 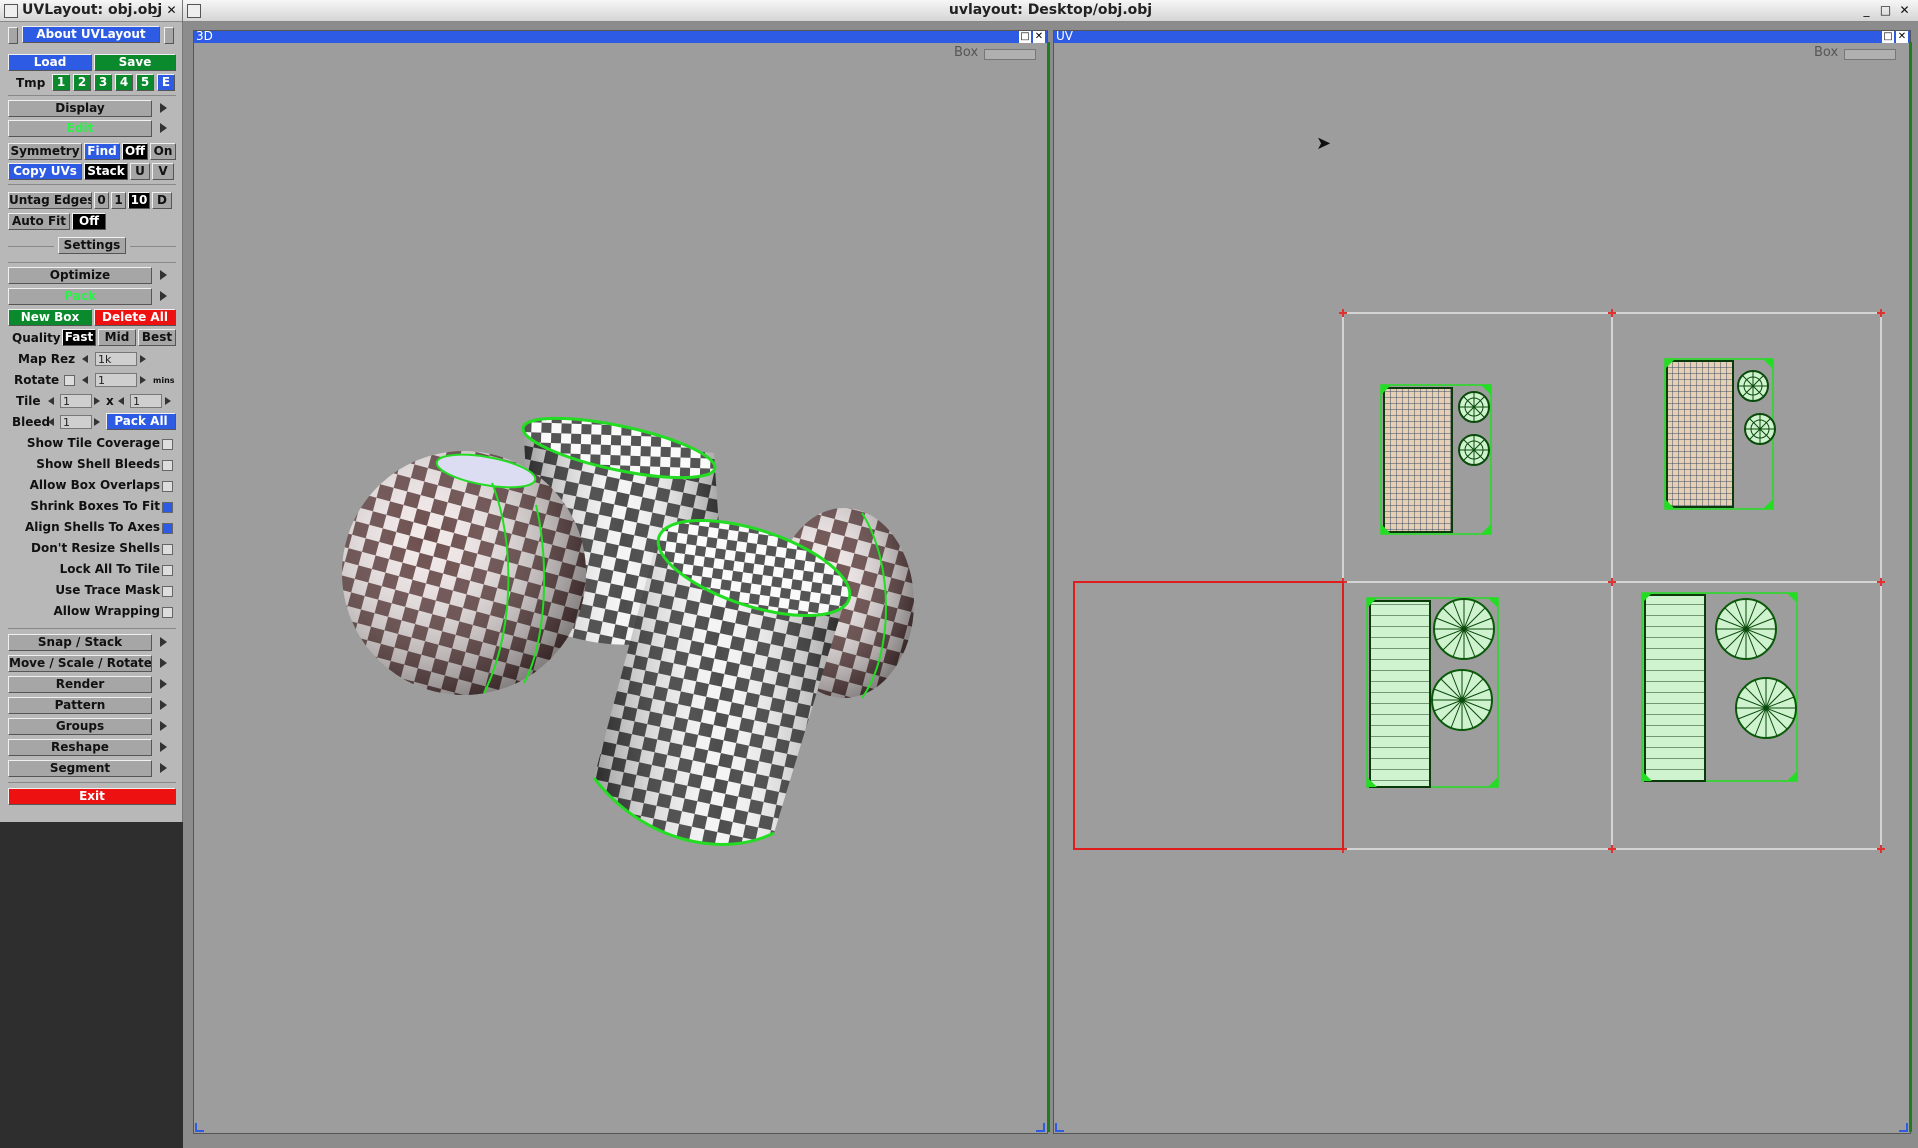 I want to click on pack-expand-icon, so click(x=163, y=296).